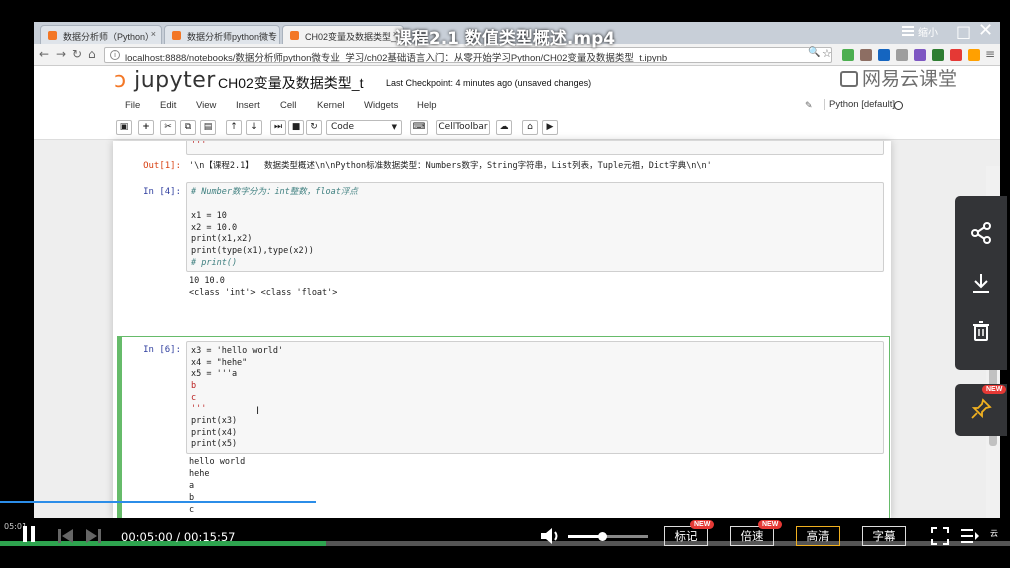 Image resolution: width=1010 pixels, height=568 pixels. What do you see at coordinates (29, 536) in the screenshot?
I see `pause-icon` at bounding box center [29, 536].